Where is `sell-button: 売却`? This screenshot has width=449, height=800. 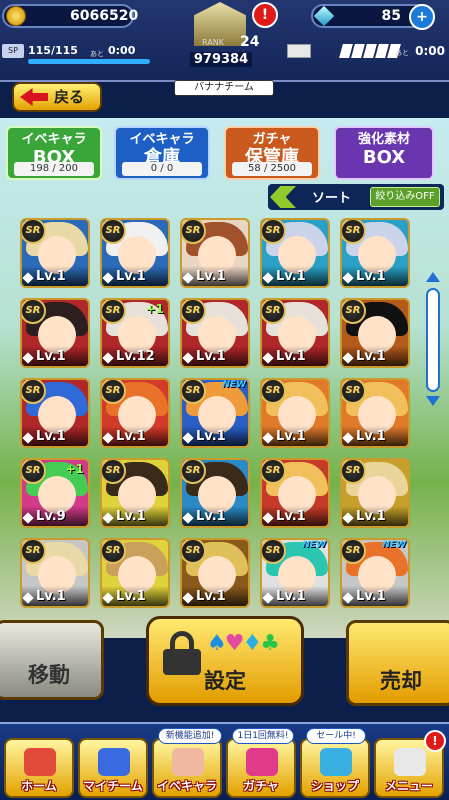
sell-button: 売却 is located at coordinates (397, 663).